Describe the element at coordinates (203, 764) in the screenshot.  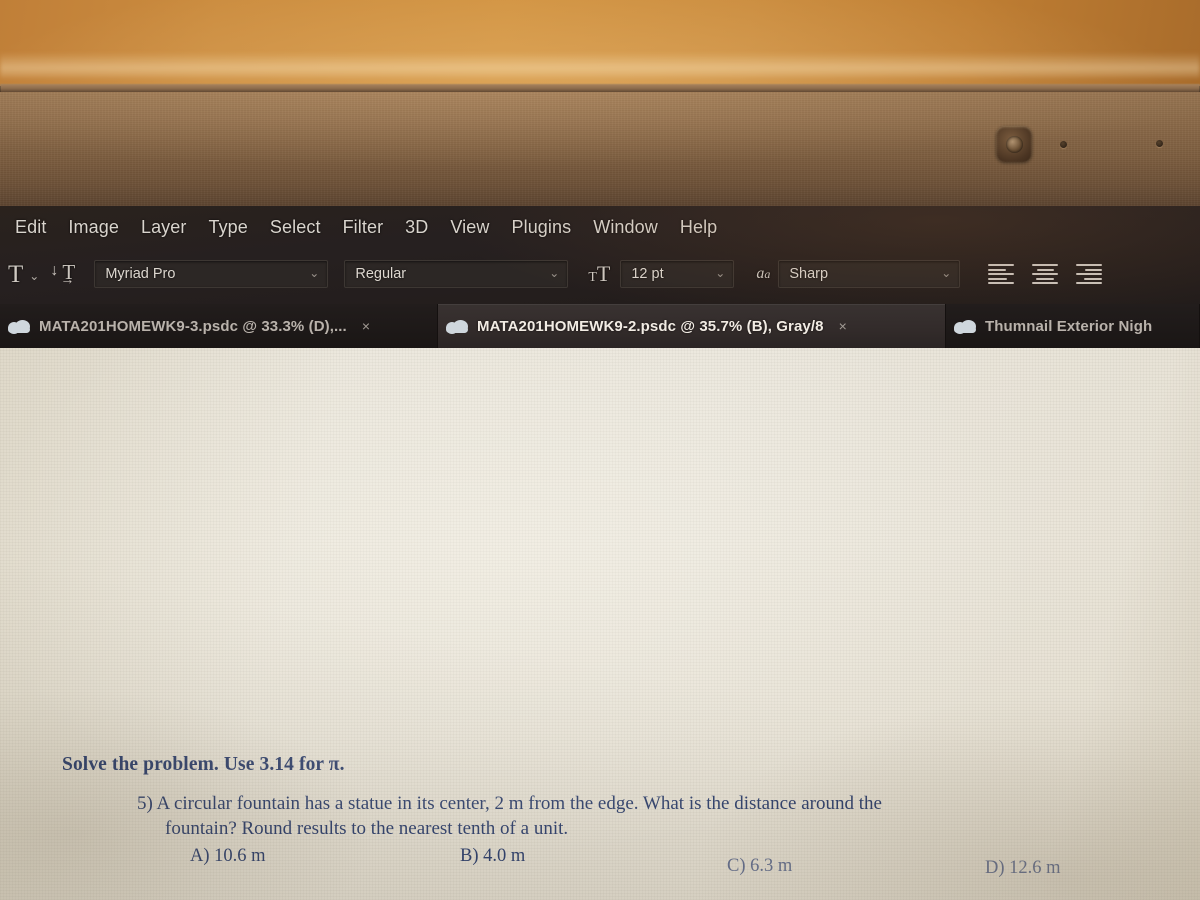
I see `q5-heading: Solve the problem. Use 3.14 for π.` at that location.